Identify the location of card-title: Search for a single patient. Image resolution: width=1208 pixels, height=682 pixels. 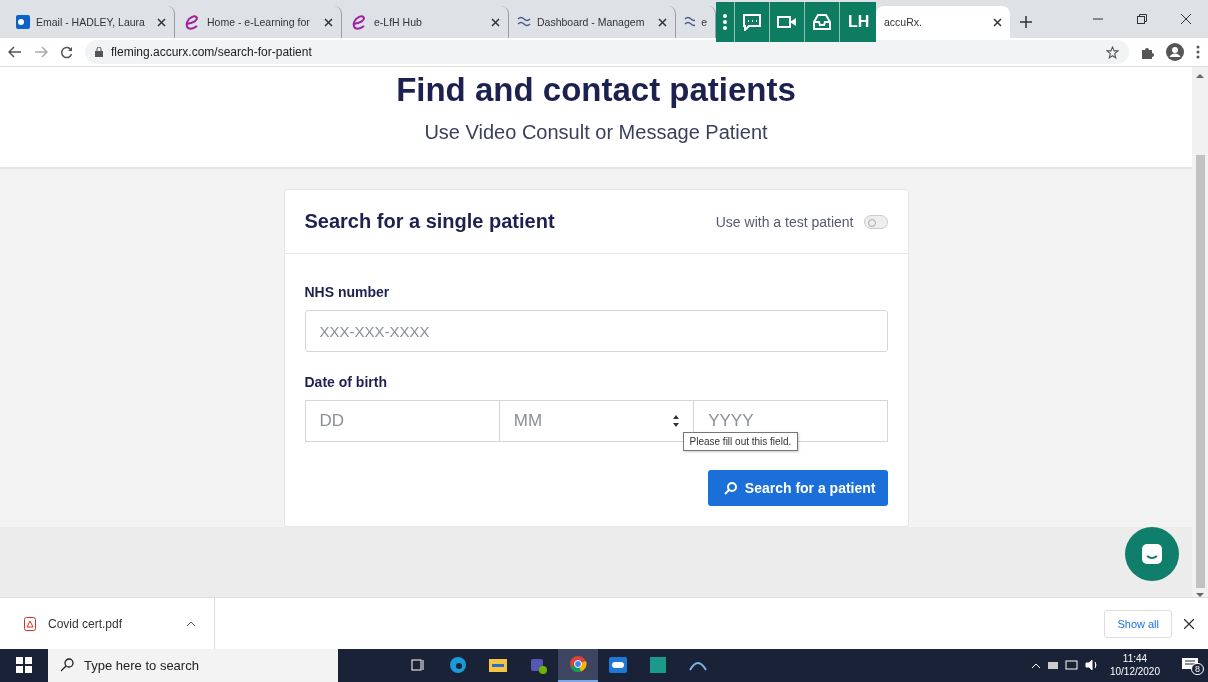
(430, 222).